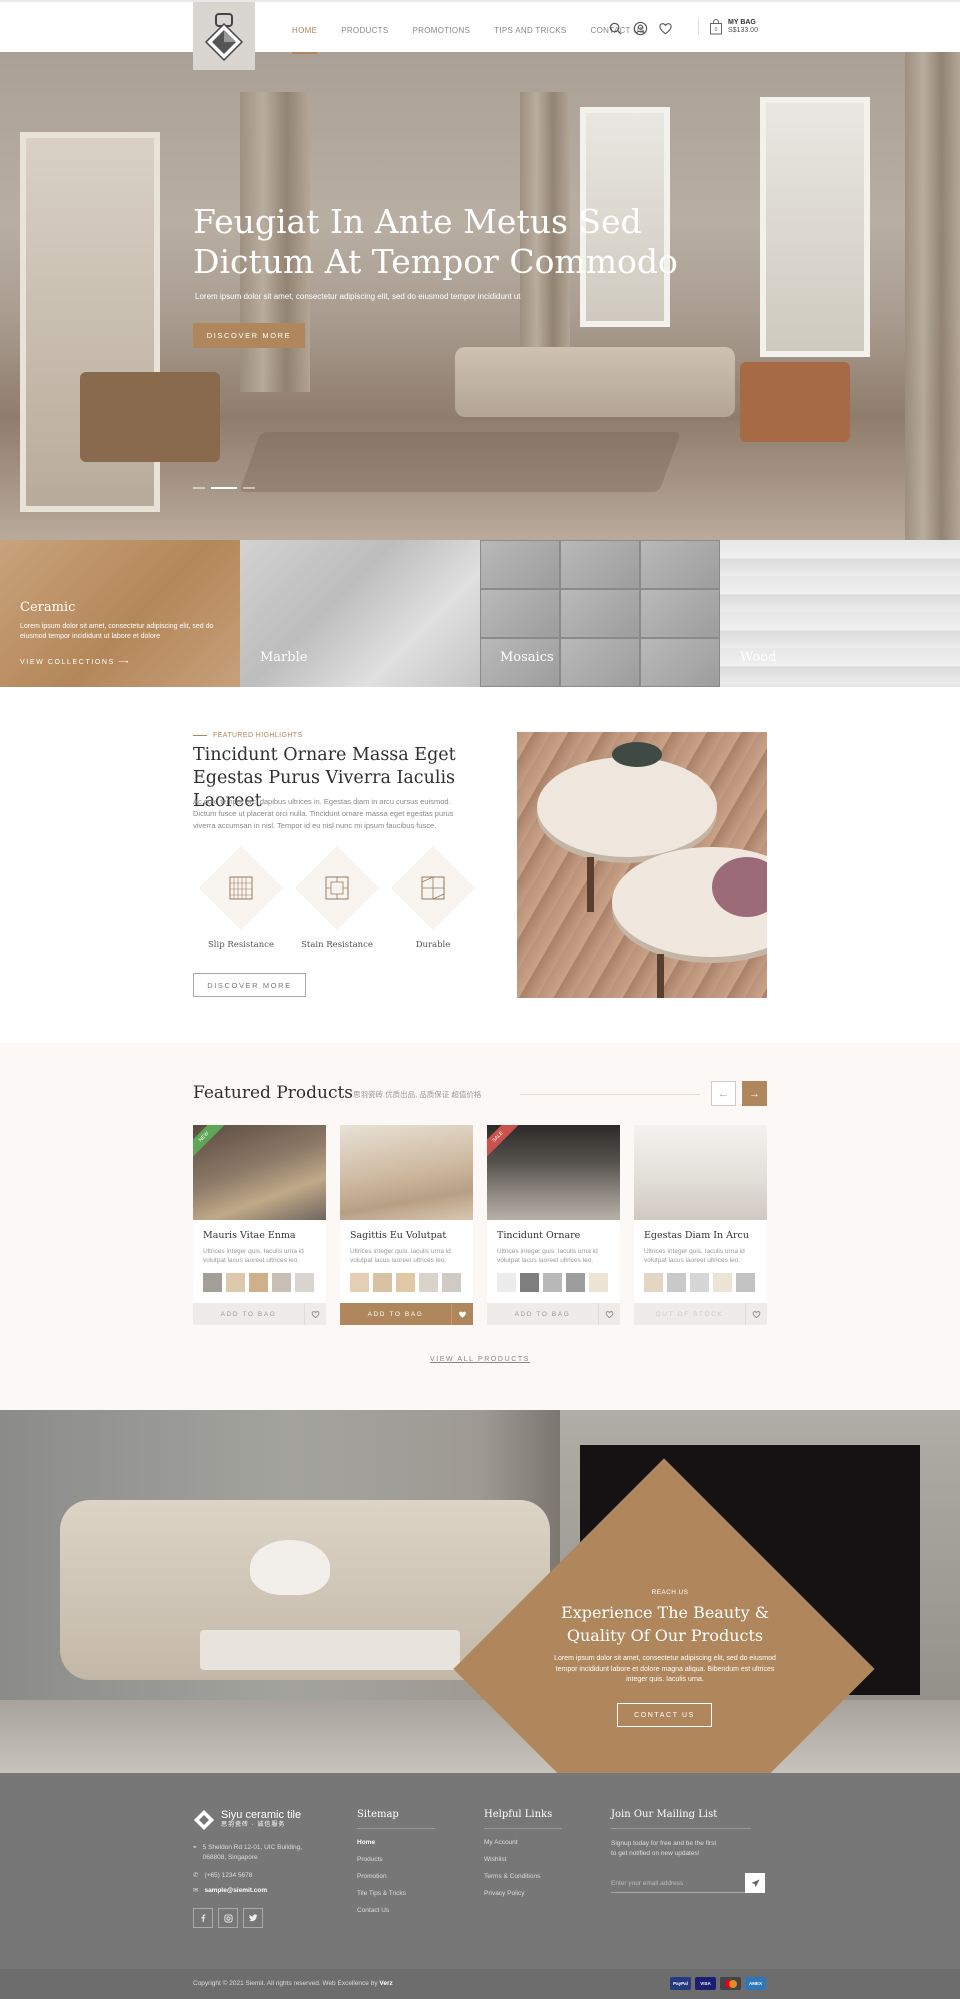  What do you see at coordinates (600, 613) in the screenshot?
I see `category-mosaics: Mosaics` at bounding box center [600, 613].